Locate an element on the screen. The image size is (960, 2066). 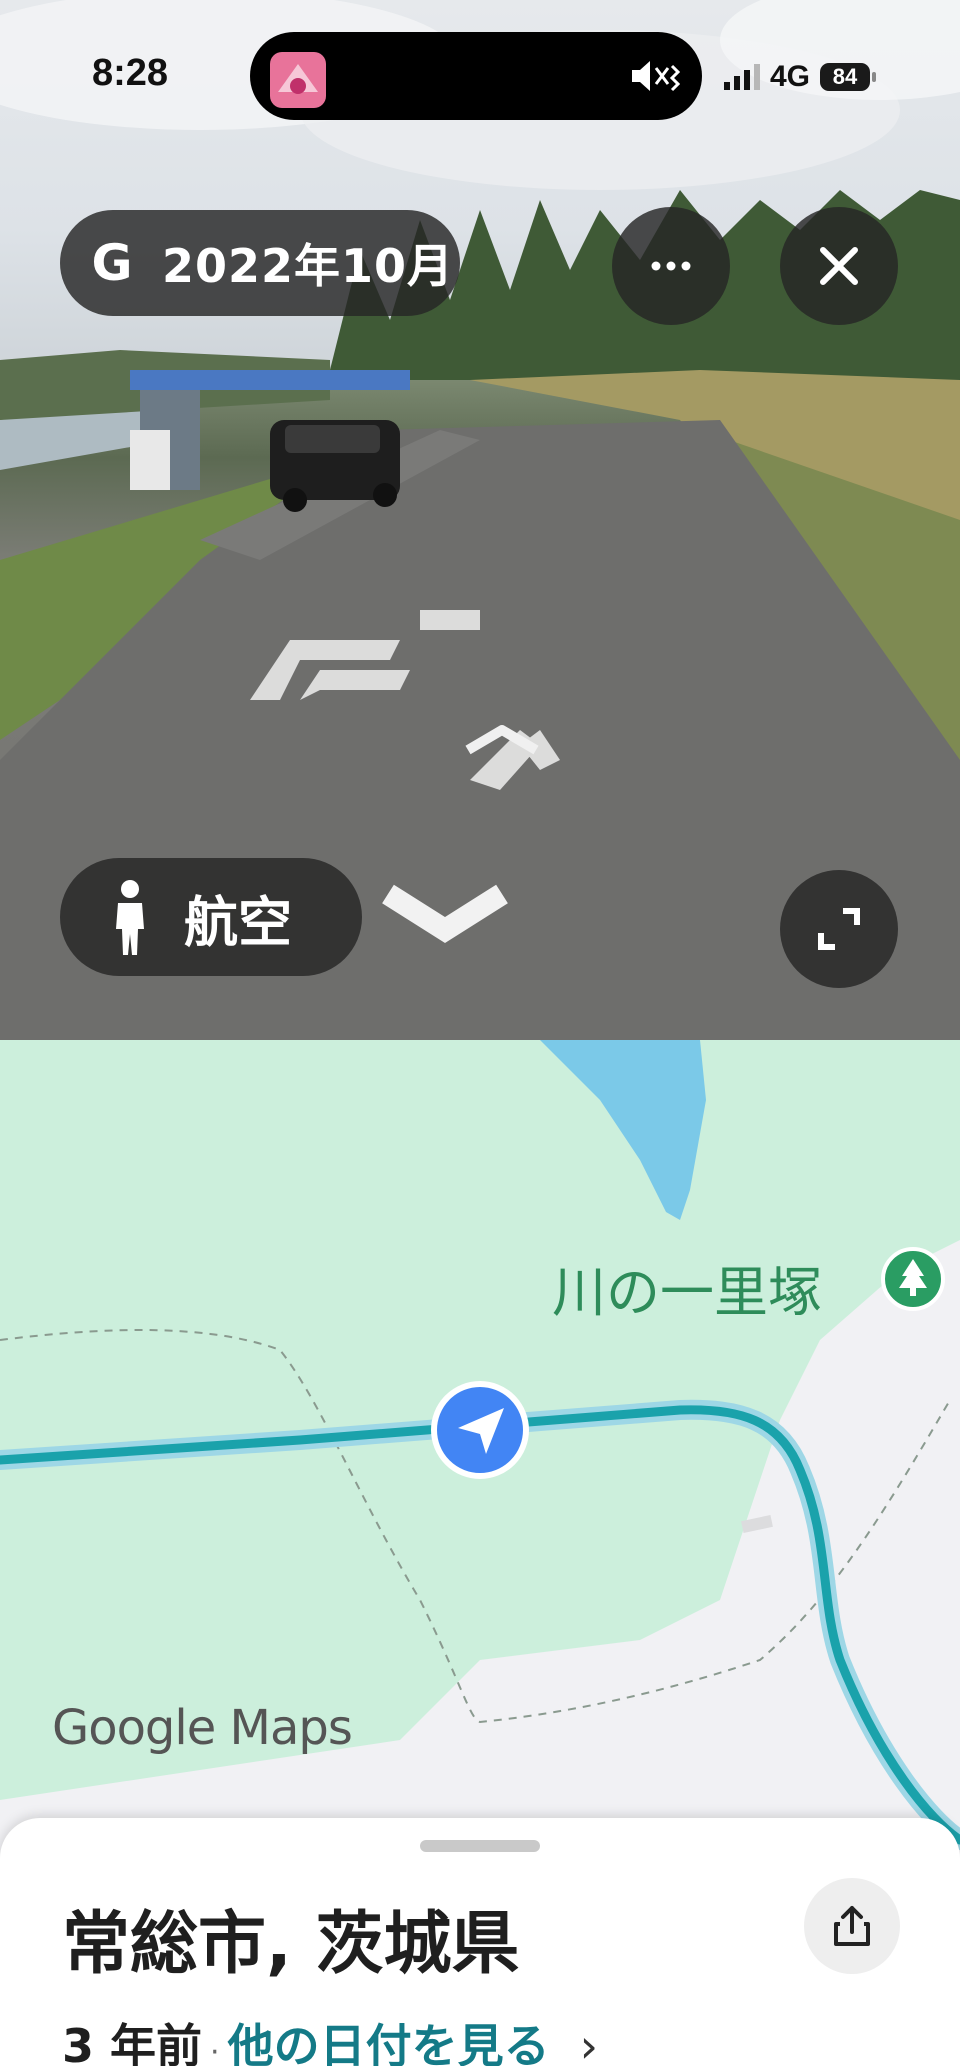
more-options-button is located at coordinates (671, 266).